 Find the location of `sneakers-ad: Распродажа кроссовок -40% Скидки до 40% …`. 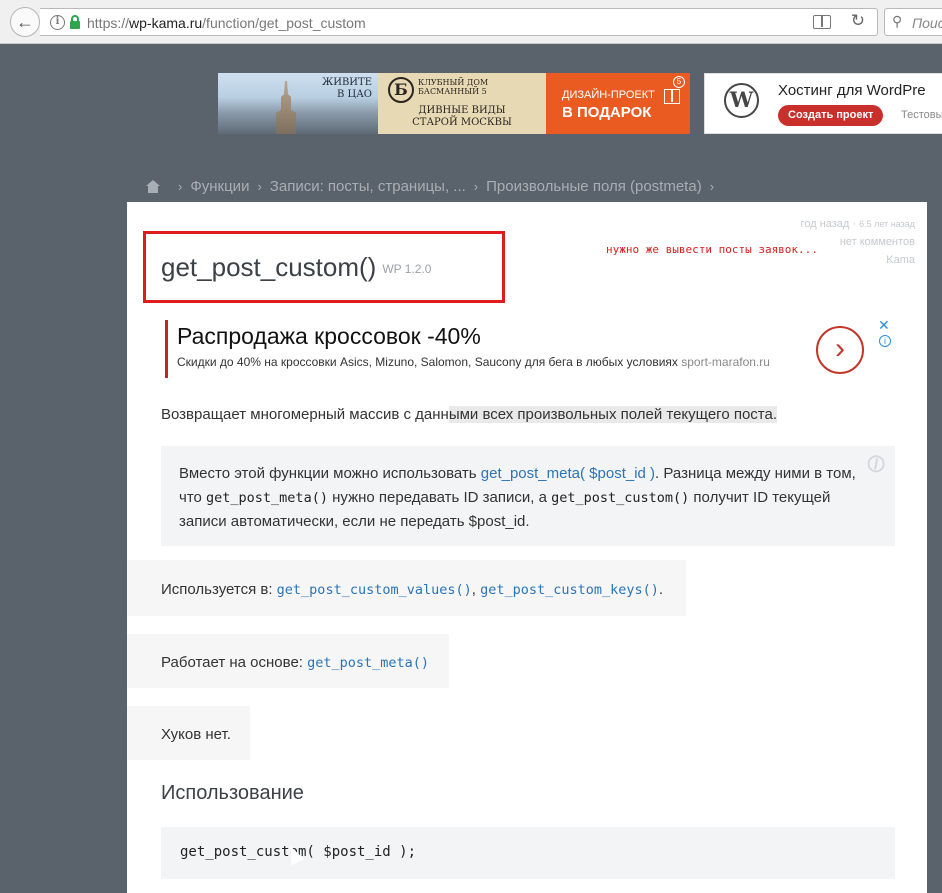

sneakers-ad: Распродажа кроссовок -40% Скидки до 40% … is located at coordinates (531, 349).